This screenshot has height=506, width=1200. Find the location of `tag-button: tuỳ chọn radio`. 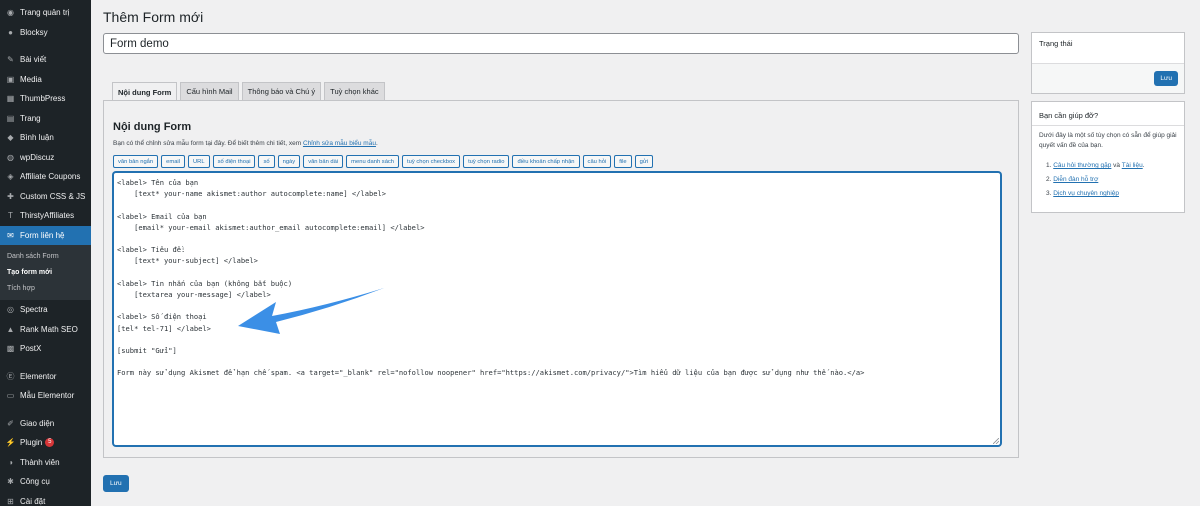

tag-button: tuỳ chọn radio is located at coordinates (486, 161).